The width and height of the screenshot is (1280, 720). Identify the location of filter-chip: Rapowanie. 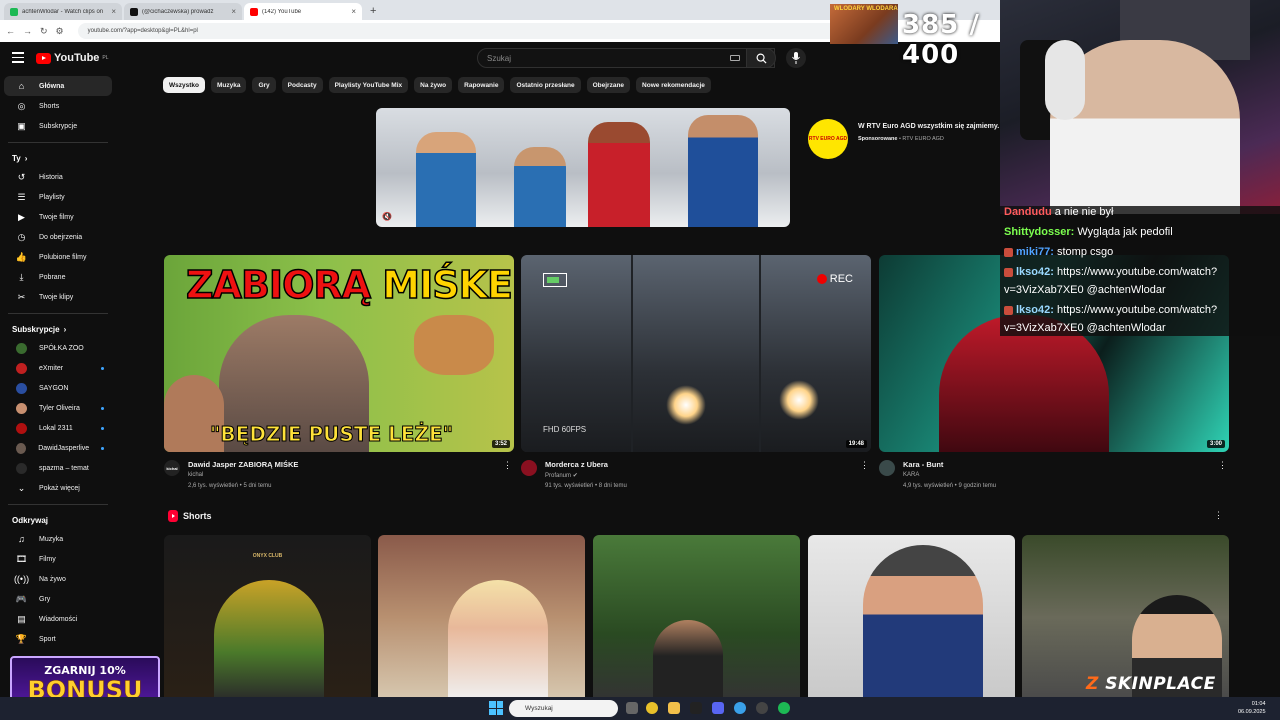
(481, 85).